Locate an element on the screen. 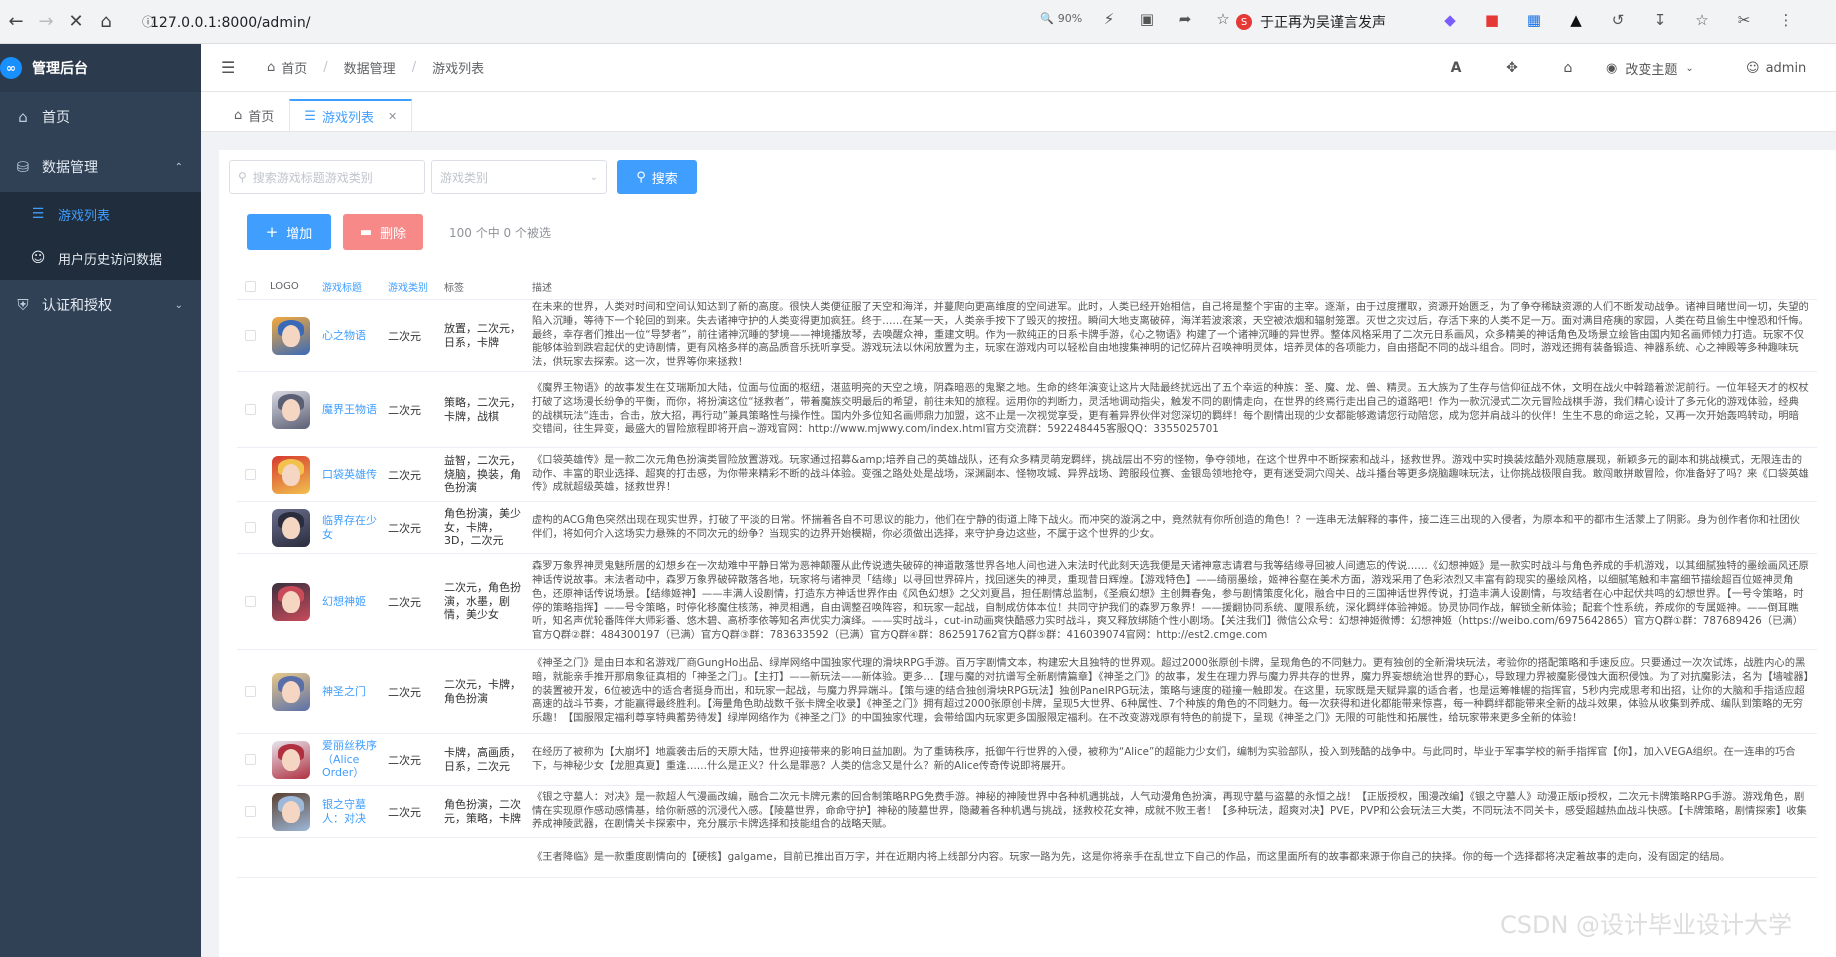 This screenshot has height=957, width=1836. close-icon: ✕ is located at coordinates (392, 116).